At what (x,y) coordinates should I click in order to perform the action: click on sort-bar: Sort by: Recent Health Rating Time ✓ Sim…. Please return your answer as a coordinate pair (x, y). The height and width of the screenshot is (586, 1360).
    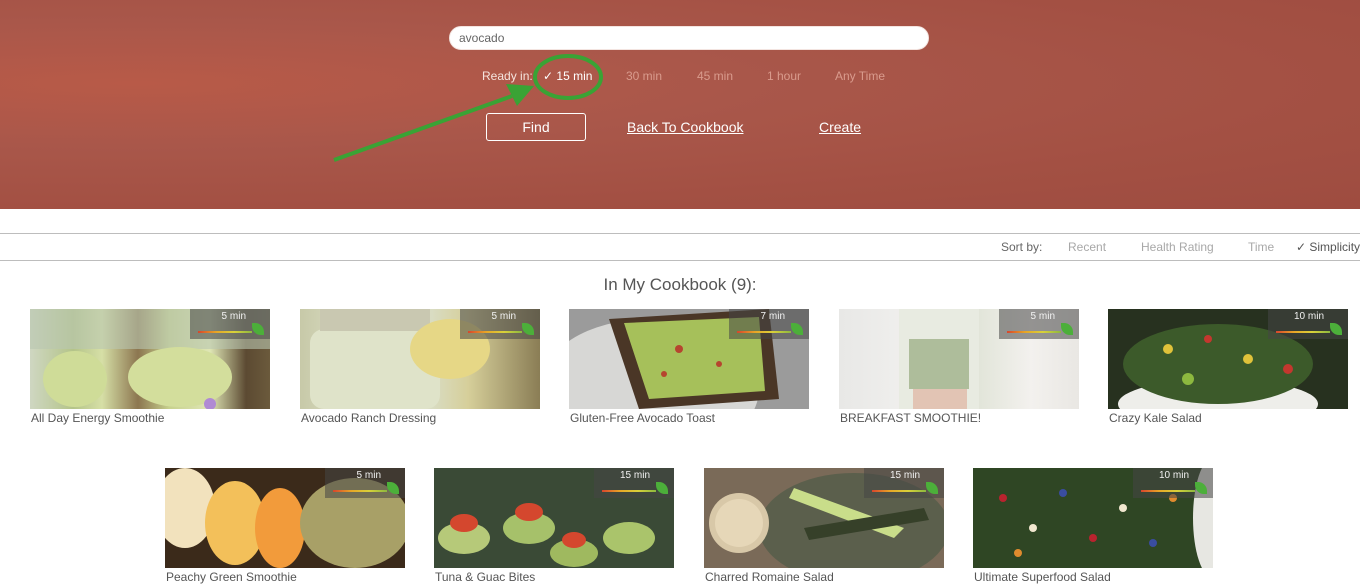
    Looking at the image, I should click on (680, 247).